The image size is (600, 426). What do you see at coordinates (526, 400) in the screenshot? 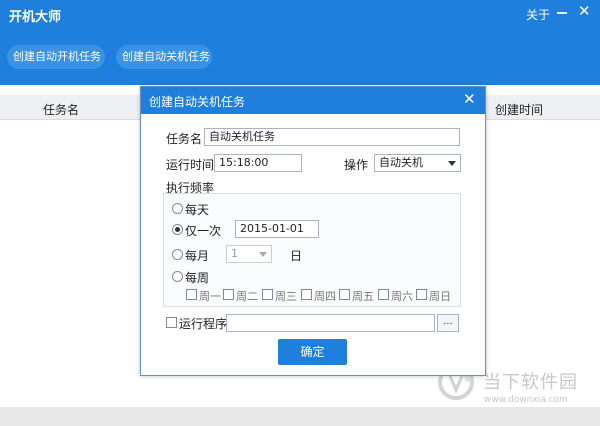
I see `watermark-url: www.downxia.com` at bounding box center [526, 400].